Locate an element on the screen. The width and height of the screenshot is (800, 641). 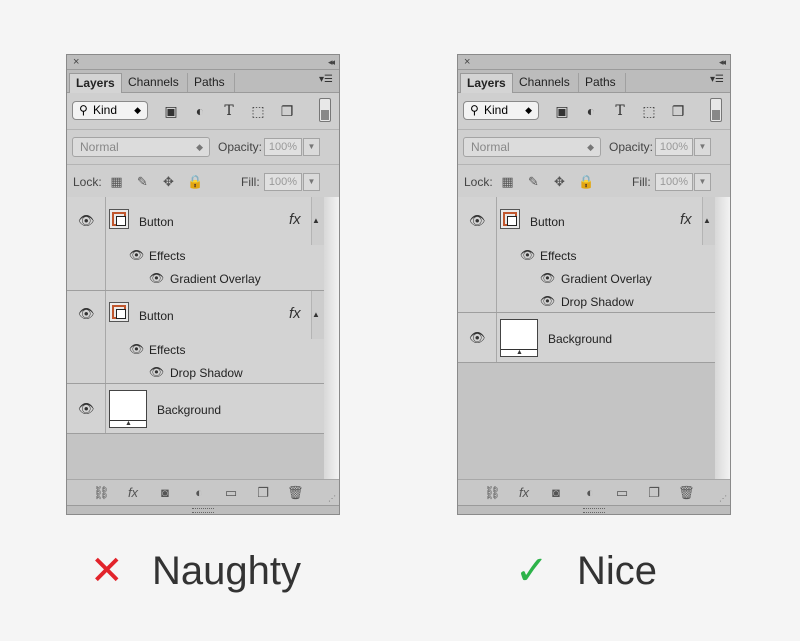
search-icon: ⚲ is located at coordinates (474, 110).